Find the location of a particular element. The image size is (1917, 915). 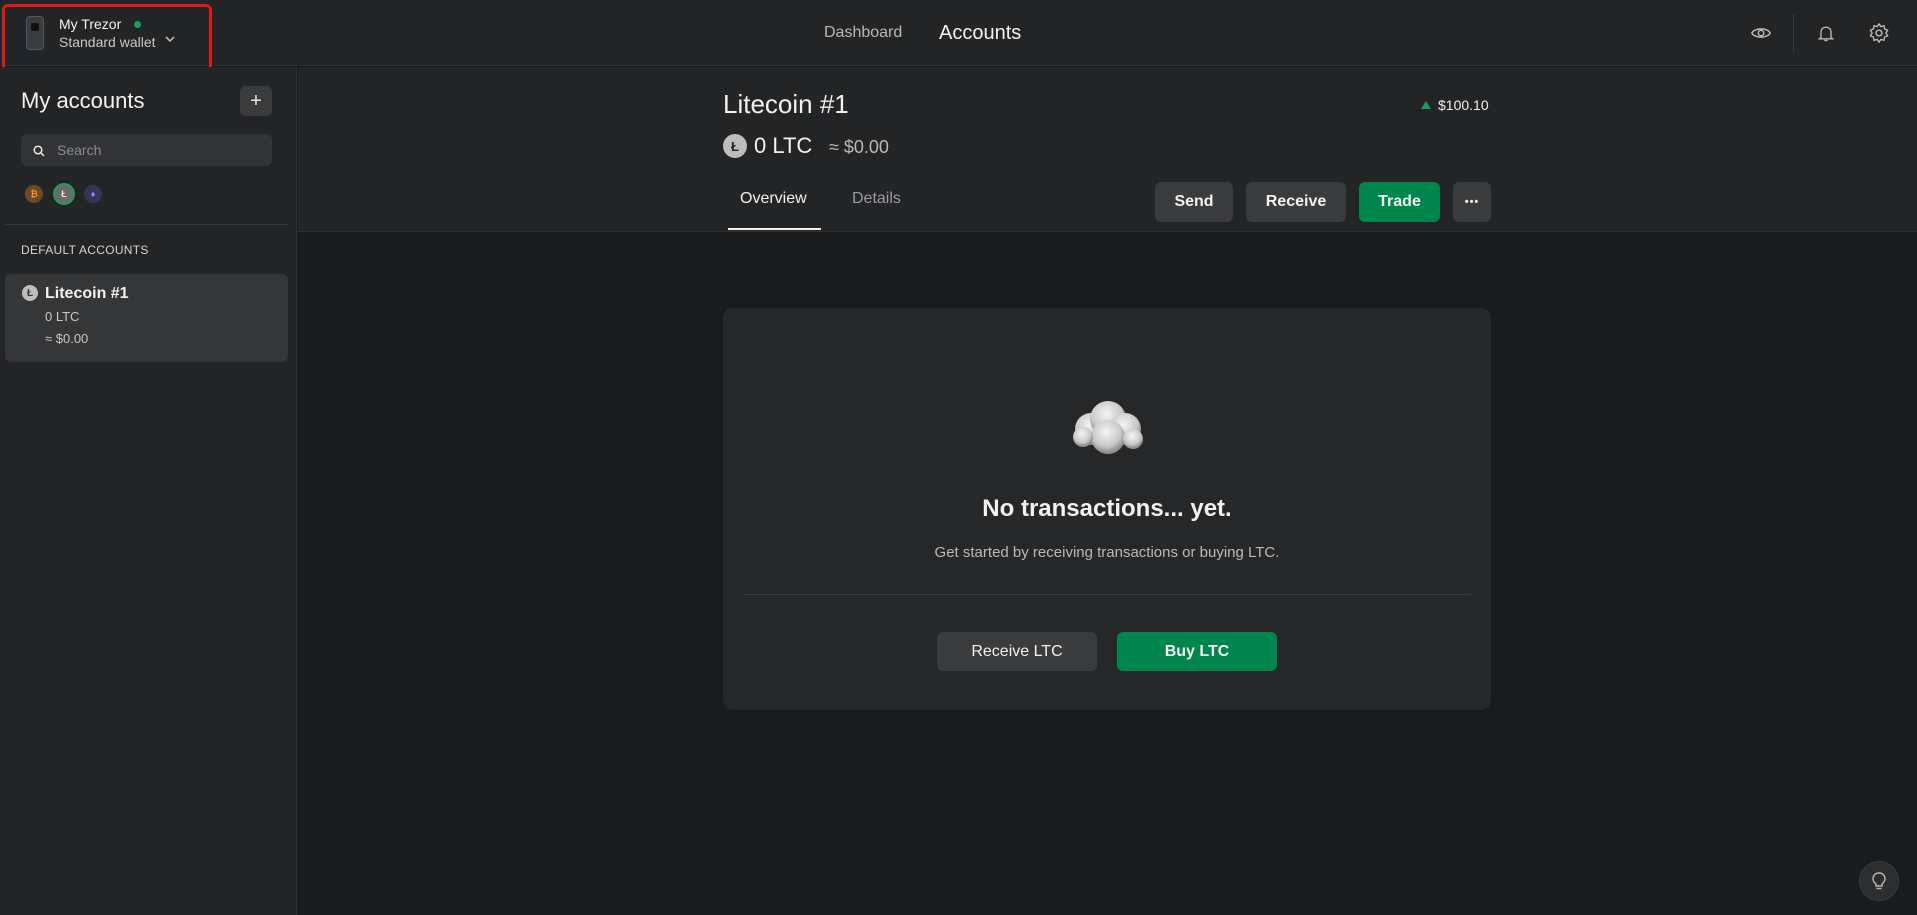

tab-overview: Overview is located at coordinates (773, 199).